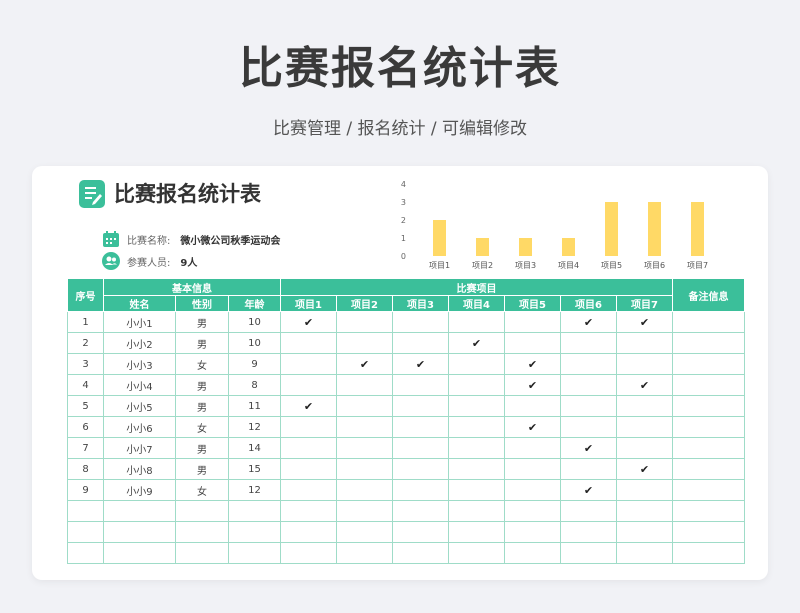  I want to click on row-name: 小小7, so click(139, 448).